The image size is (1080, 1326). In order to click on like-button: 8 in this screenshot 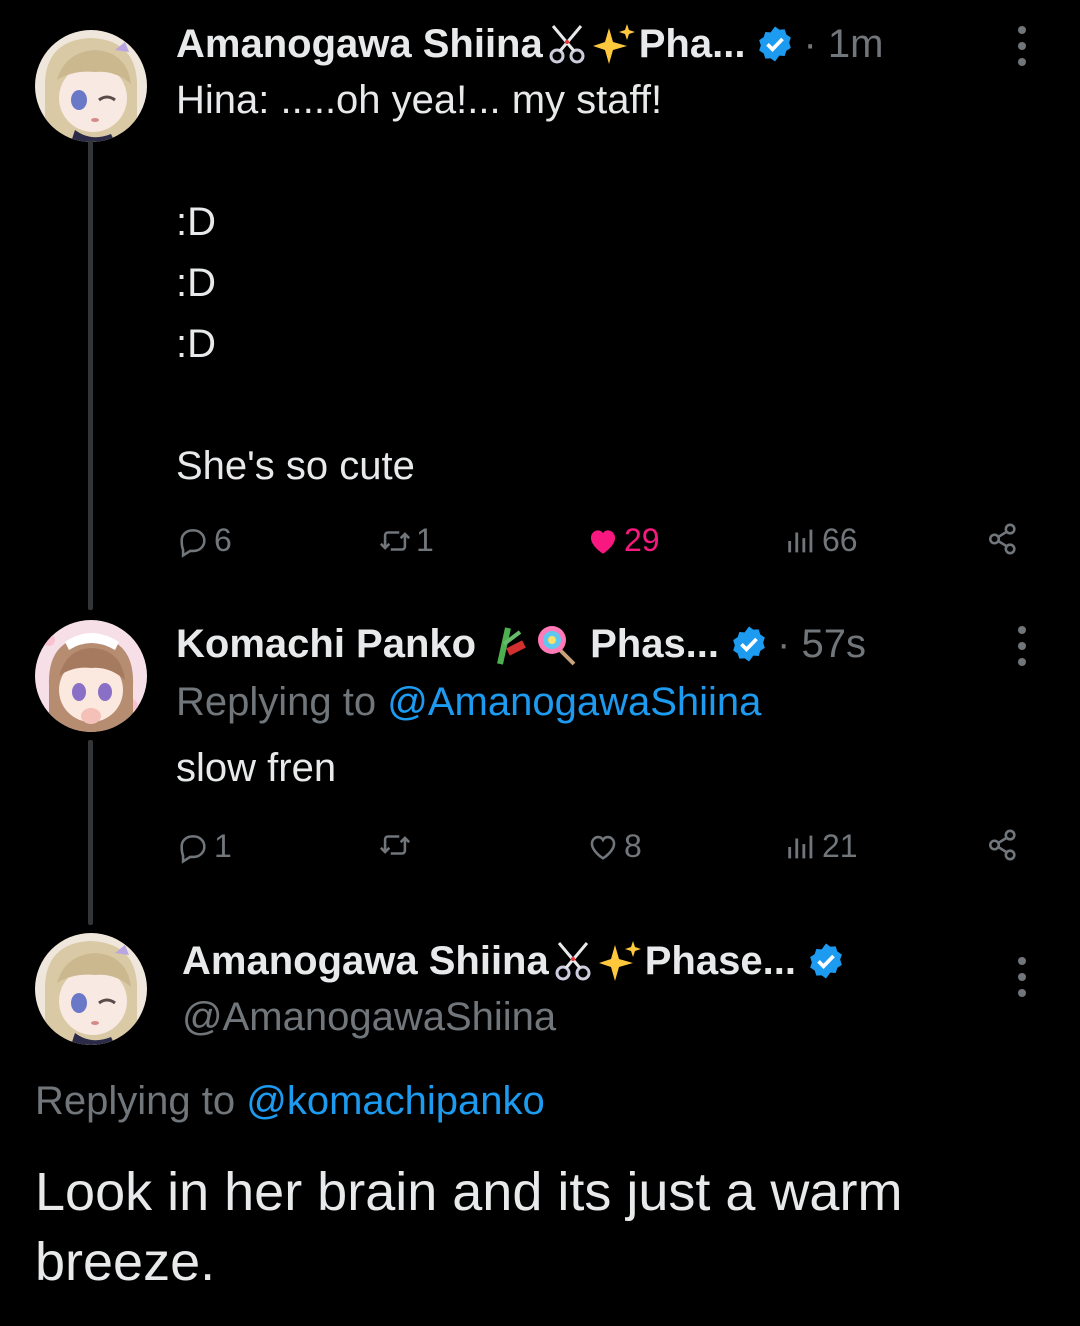, I will do `click(614, 846)`.